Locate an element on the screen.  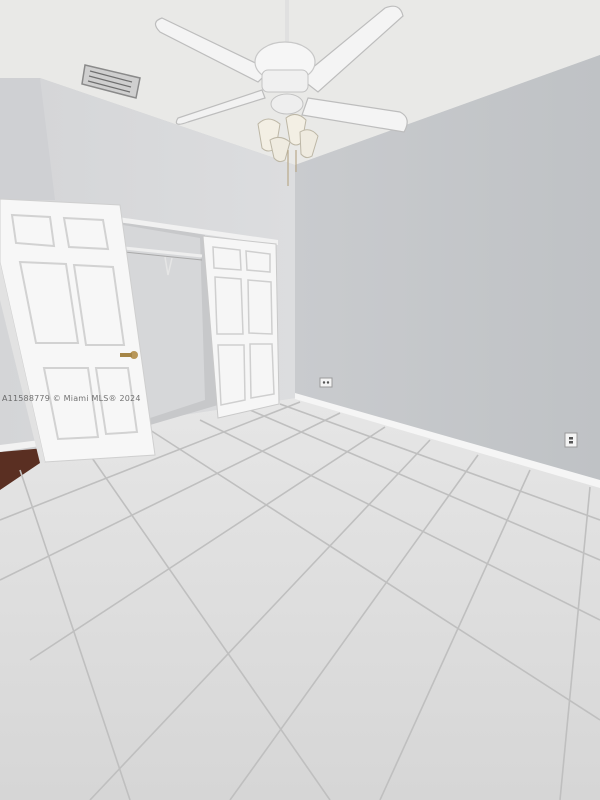
outlet-left is located at coordinates (326, 382).